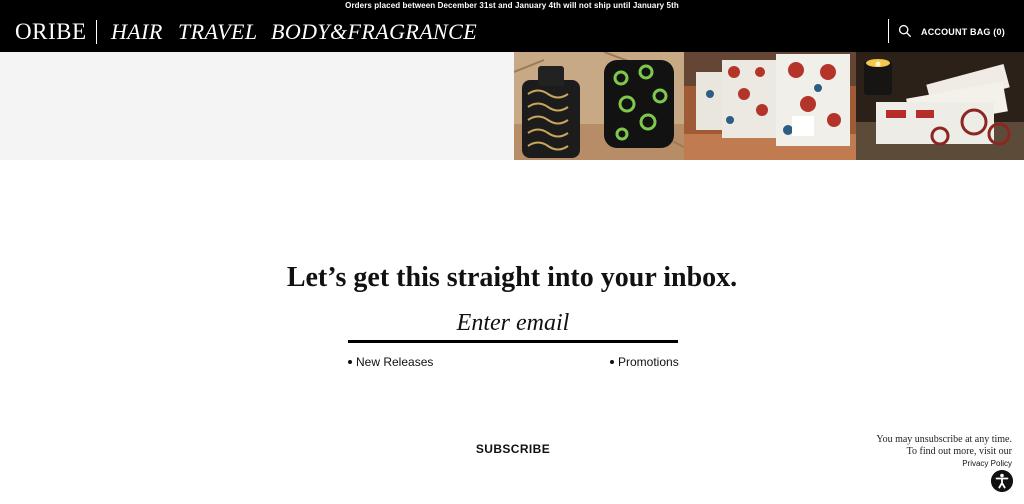 The height and width of the screenshot is (504, 1024). I want to click on nav-item-hair: HAIR, so click(137, 32).